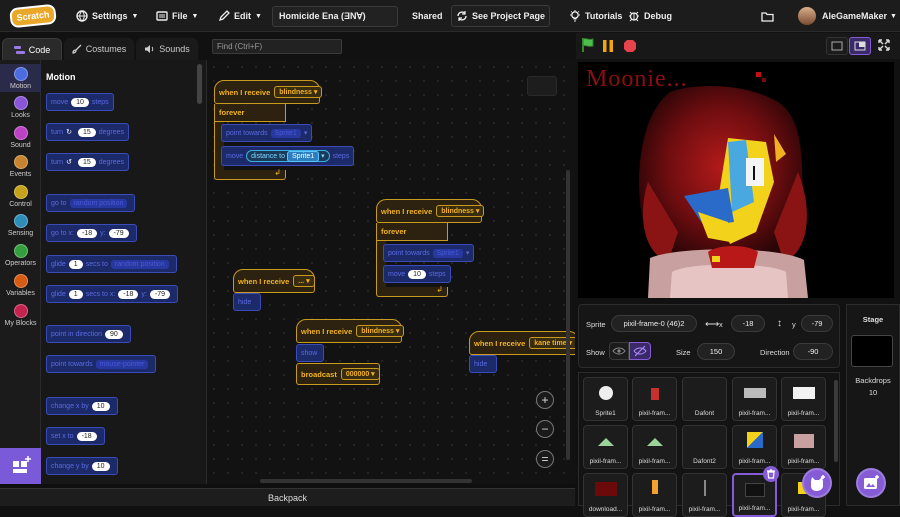 The height and width of the screenshot is (517, 900). Describe the element at coordinates (588, 46) in the screenshot. I see `green-flag-button` at that location.